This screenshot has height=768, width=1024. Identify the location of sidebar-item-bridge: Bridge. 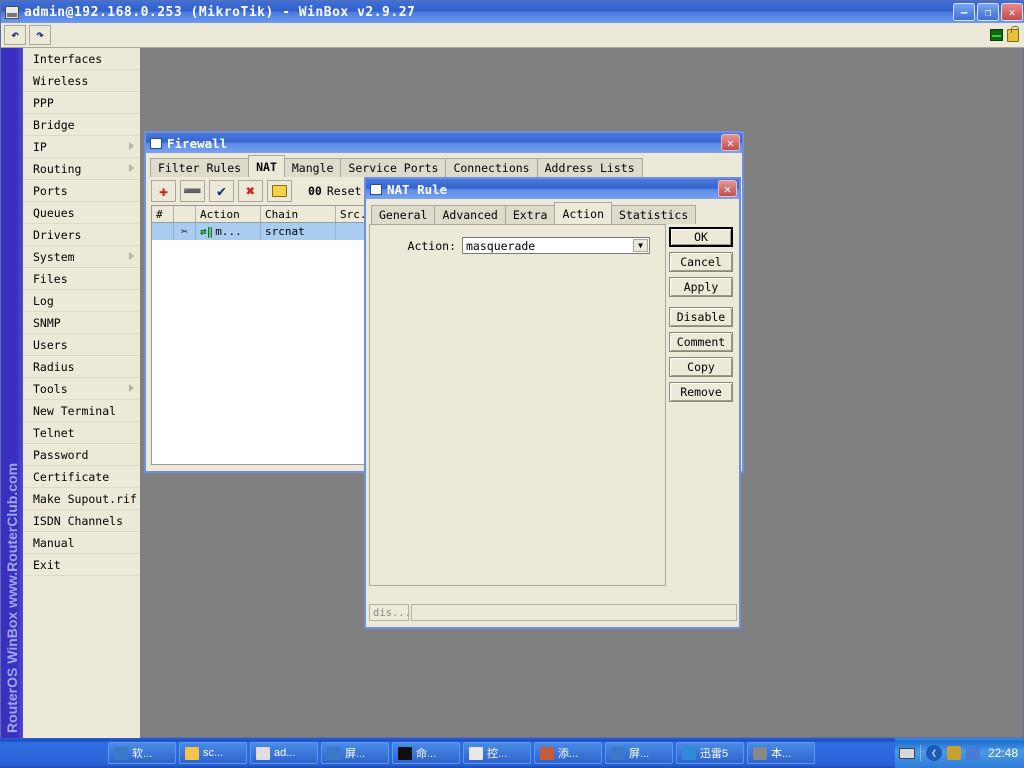
(81, 125).